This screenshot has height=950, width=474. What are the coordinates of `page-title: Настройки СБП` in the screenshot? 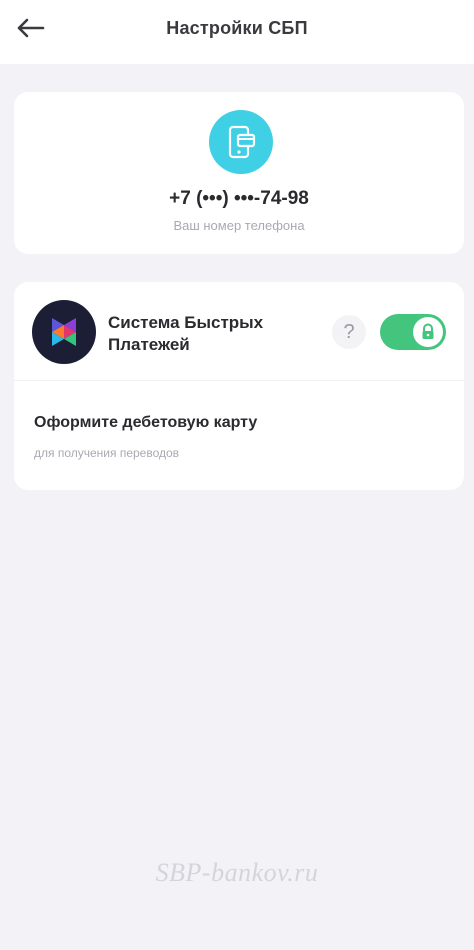 It's located at (237, 28).